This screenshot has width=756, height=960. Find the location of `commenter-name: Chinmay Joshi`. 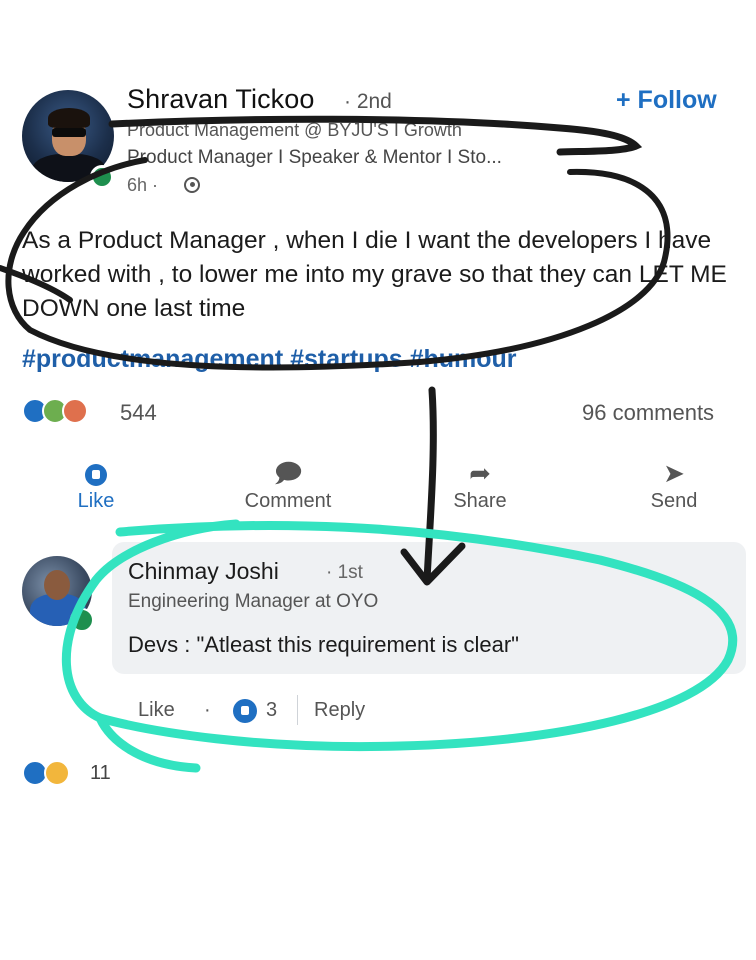

commenter-name: Chinmay Joshi is located at coordinates (203, 571).